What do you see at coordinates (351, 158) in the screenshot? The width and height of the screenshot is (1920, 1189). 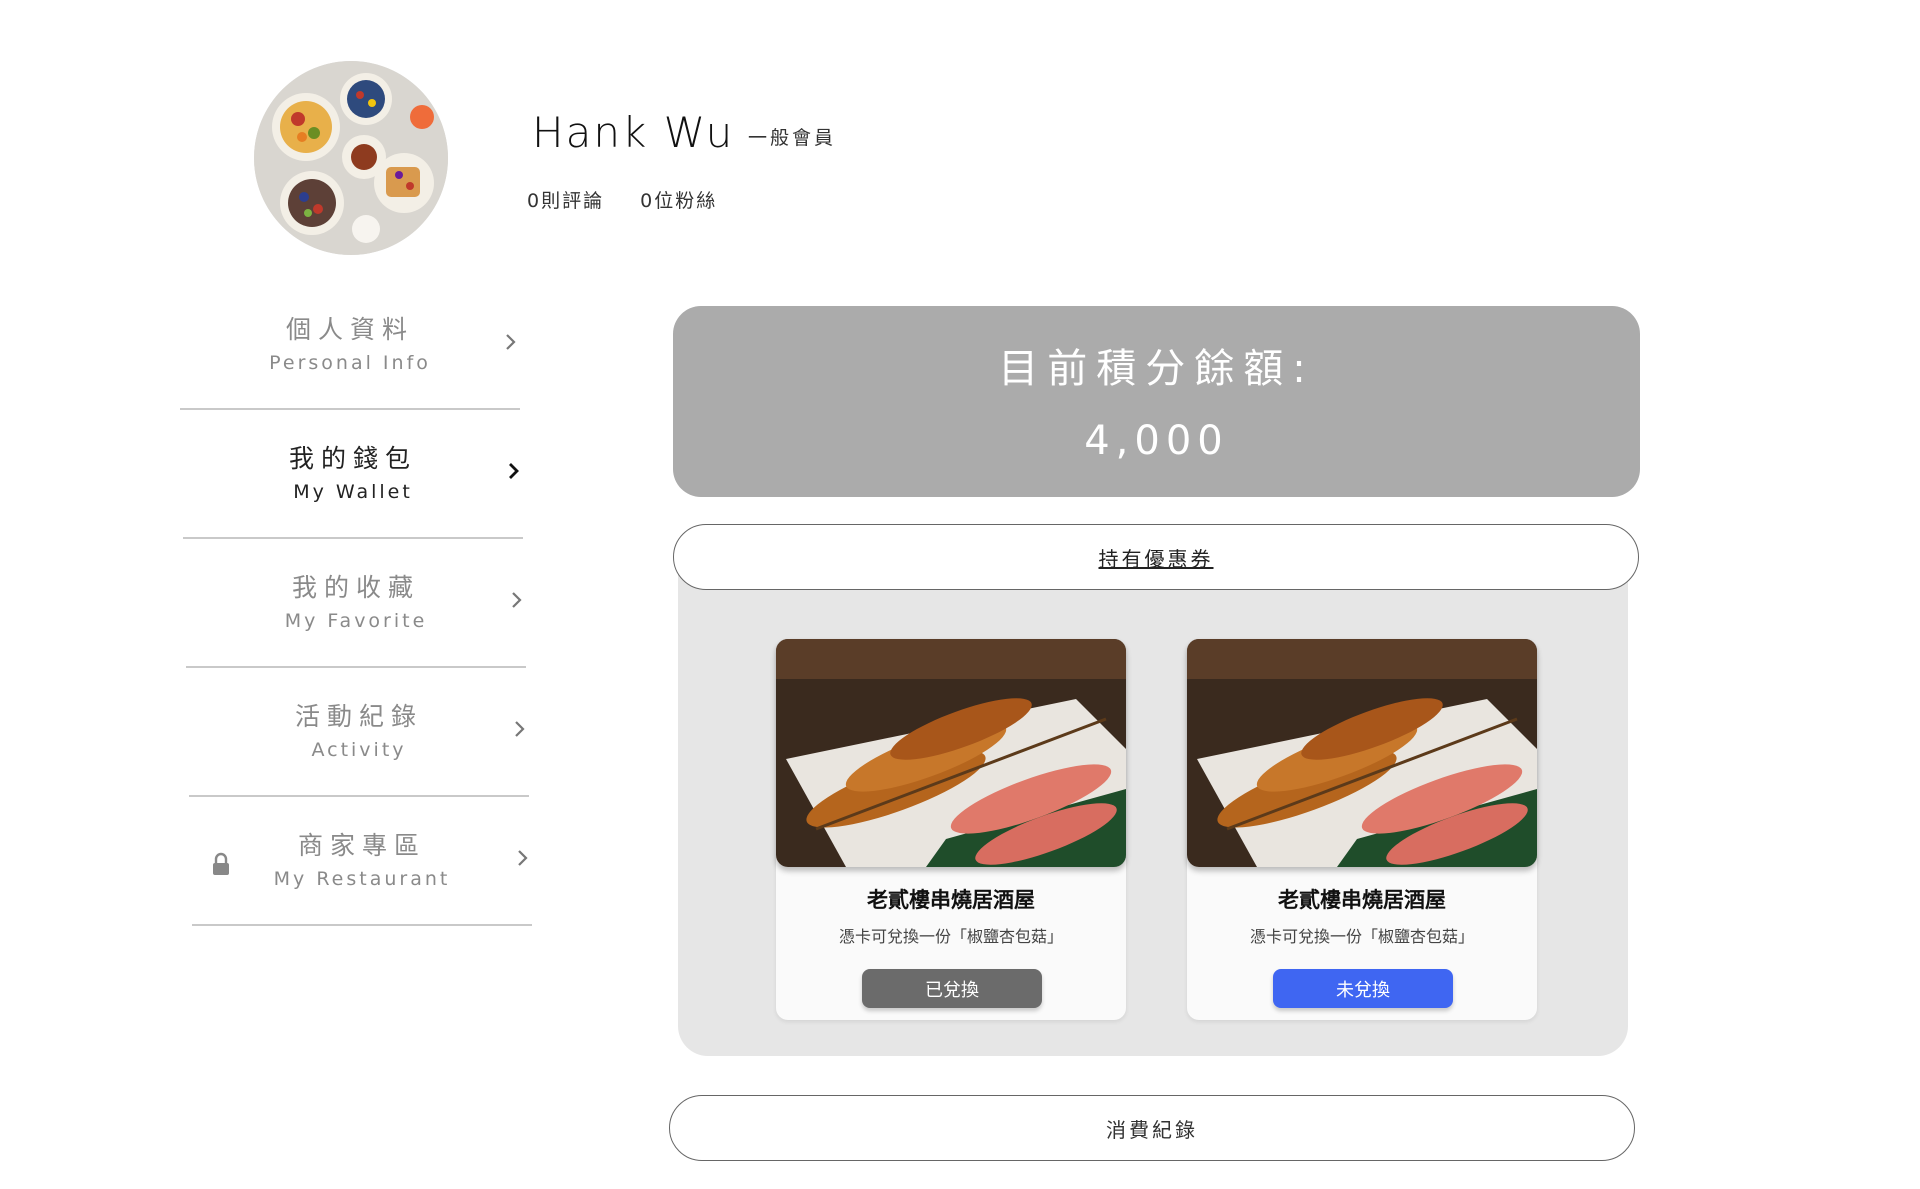 I see `avatar` at bounding box center [351, 158].